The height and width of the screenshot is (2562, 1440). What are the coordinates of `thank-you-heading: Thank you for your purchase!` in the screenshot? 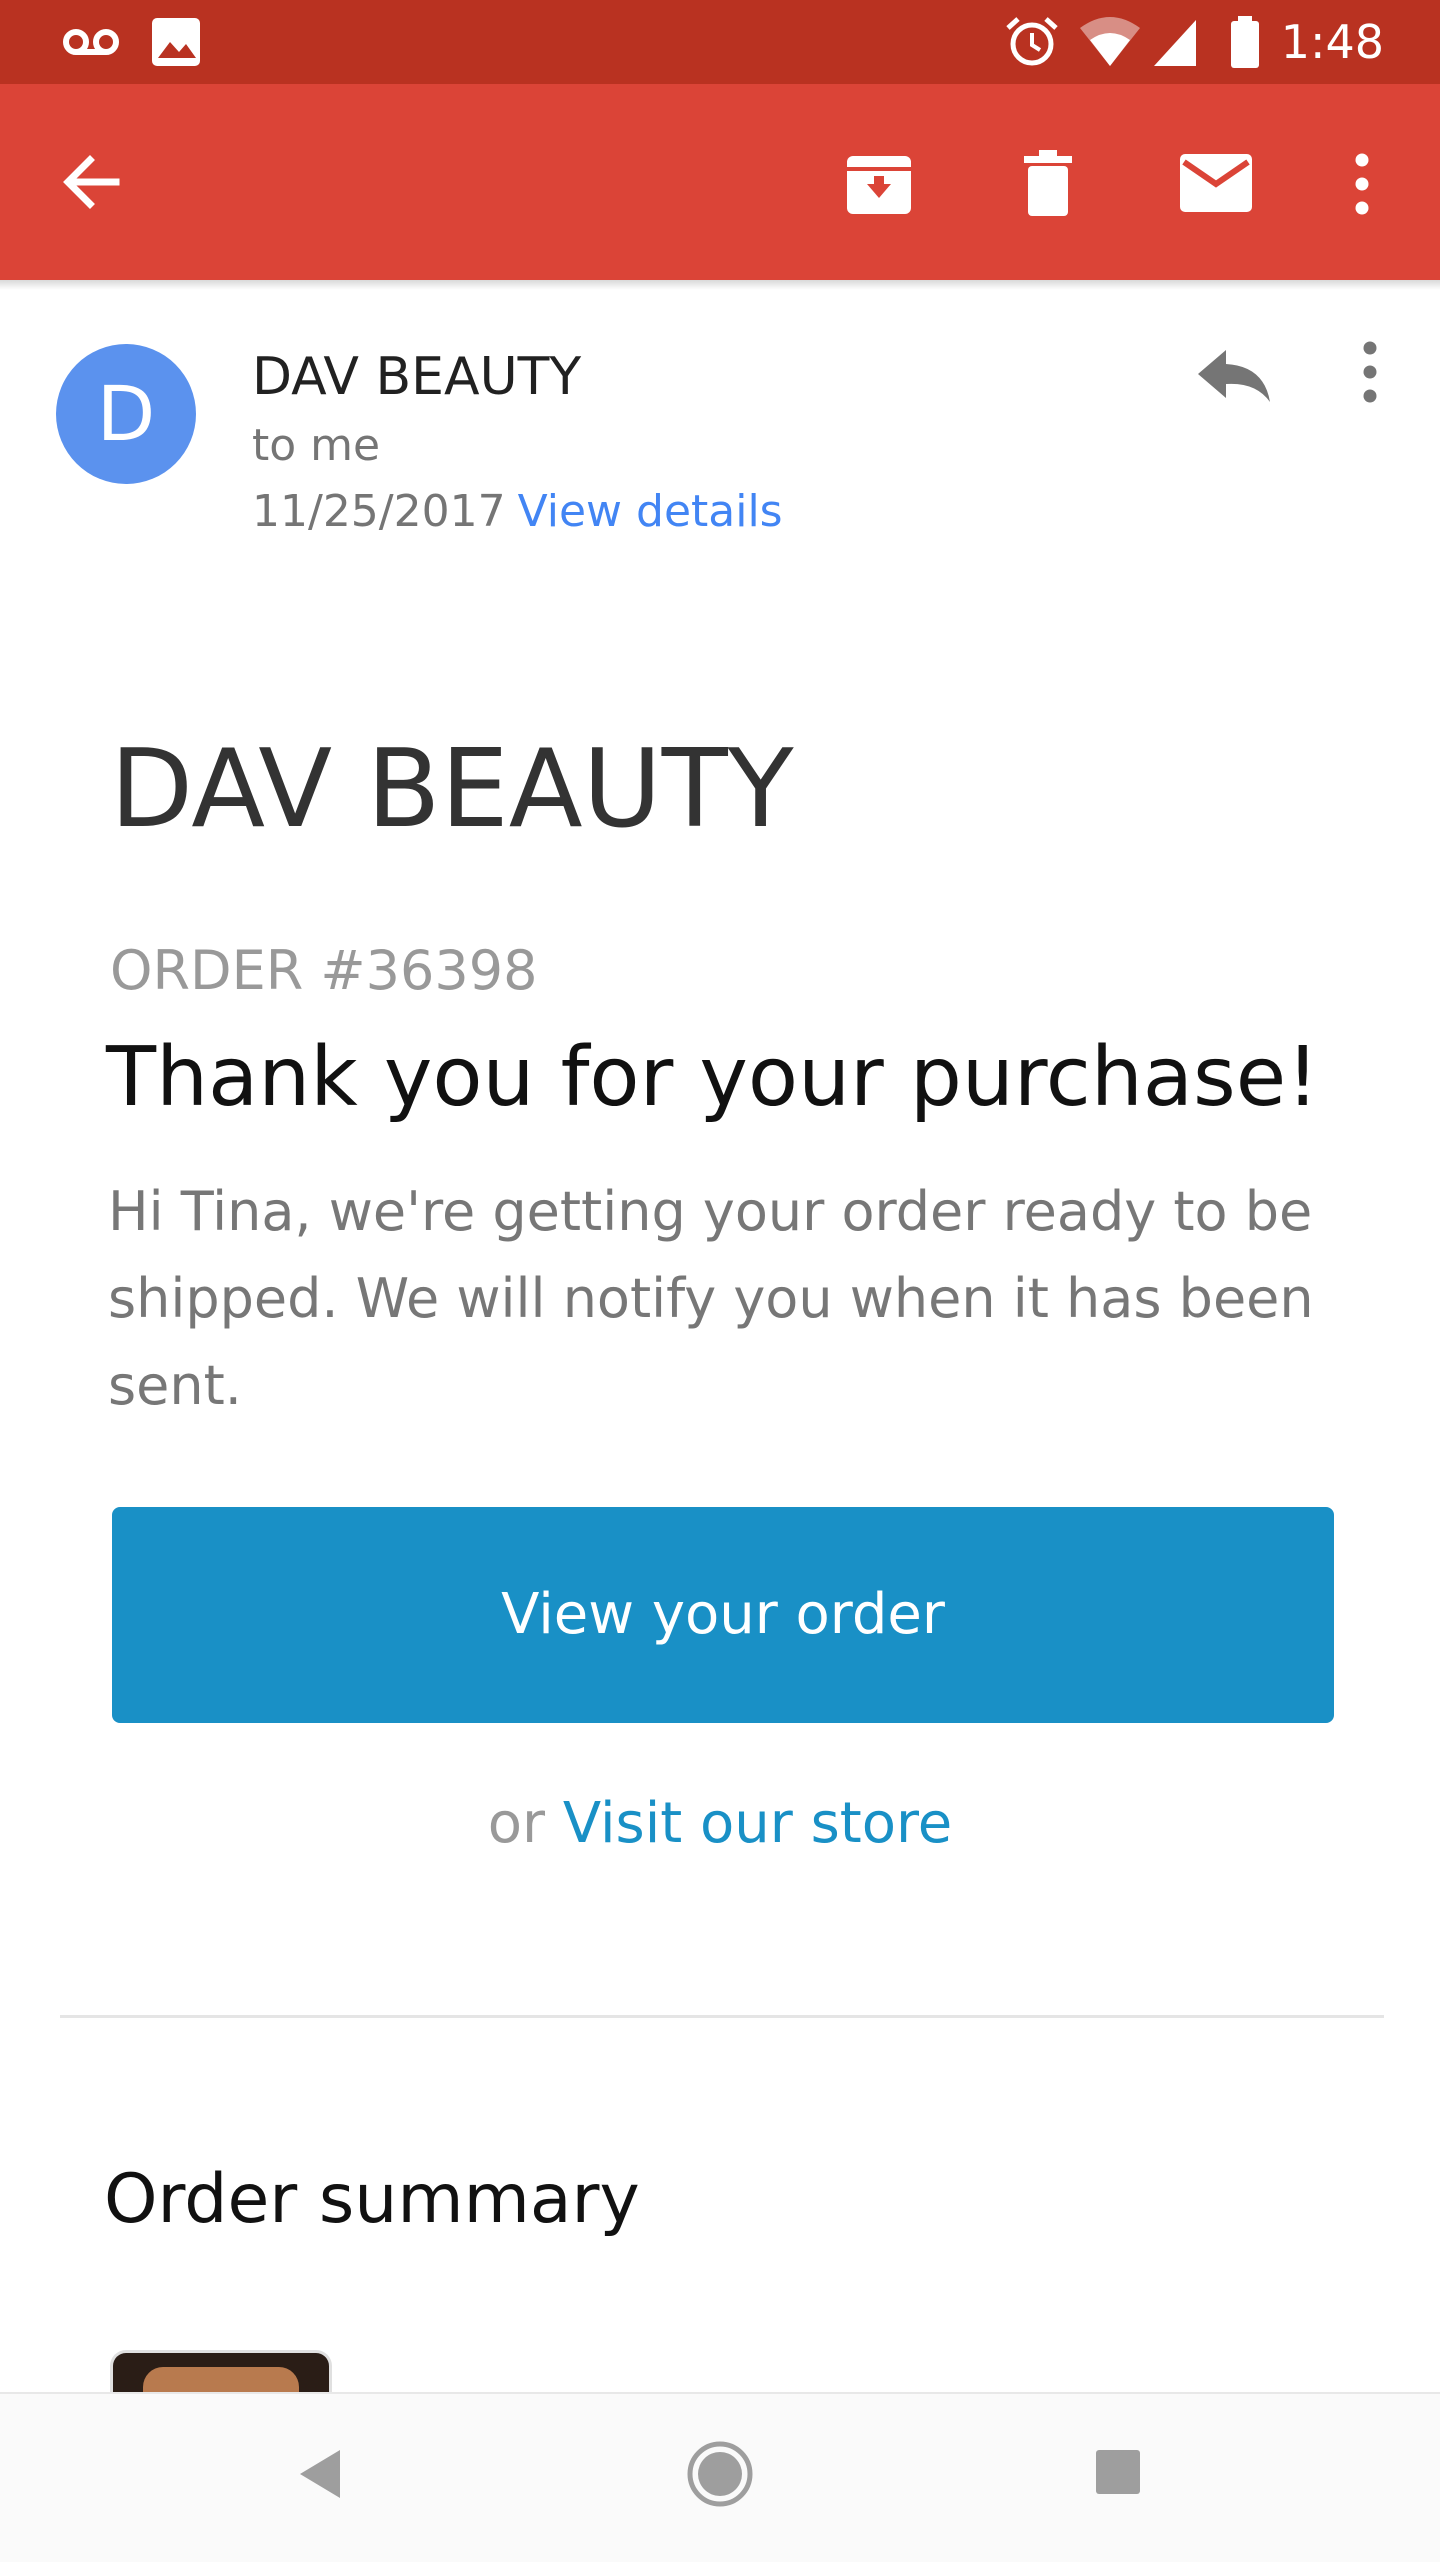 It's located at (713, 1077).